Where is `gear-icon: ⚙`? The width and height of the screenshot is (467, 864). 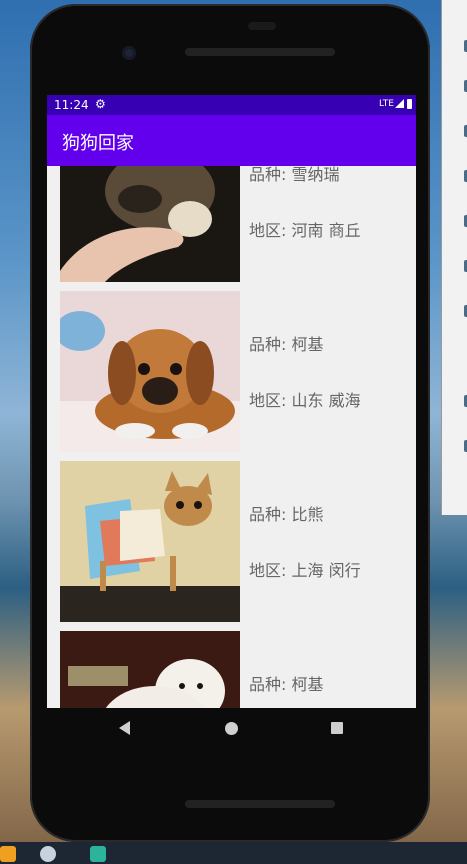
gear-icon: ⚙ is located at coordinates (100, 104).